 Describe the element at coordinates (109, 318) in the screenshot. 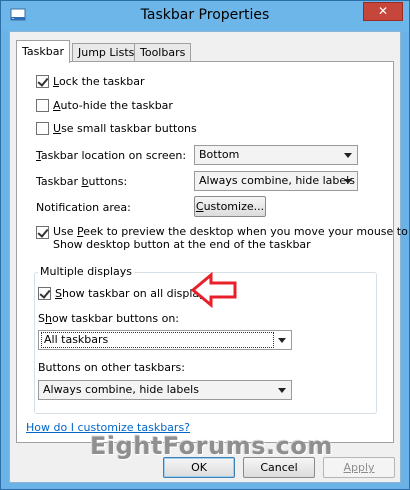

I see `show-buttons-on-label: Show taskbar buttons on:` at that location.